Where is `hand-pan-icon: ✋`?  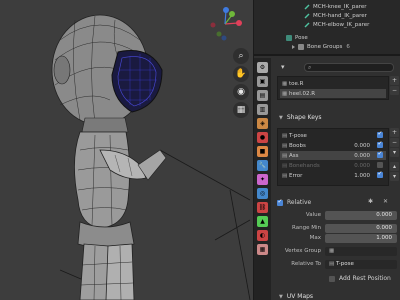
hand-pan-icon: ✋ is located at coordinates (241, 74).